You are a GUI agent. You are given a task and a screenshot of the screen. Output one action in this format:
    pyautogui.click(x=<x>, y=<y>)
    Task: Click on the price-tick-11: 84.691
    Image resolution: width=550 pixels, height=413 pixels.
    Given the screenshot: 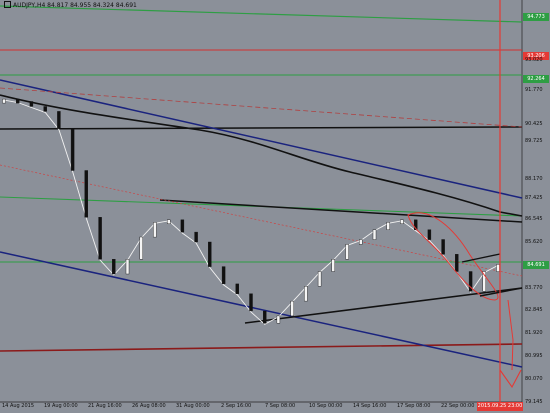 What is the action you would take?
    pyautogui.click(x=536, y=265)
    